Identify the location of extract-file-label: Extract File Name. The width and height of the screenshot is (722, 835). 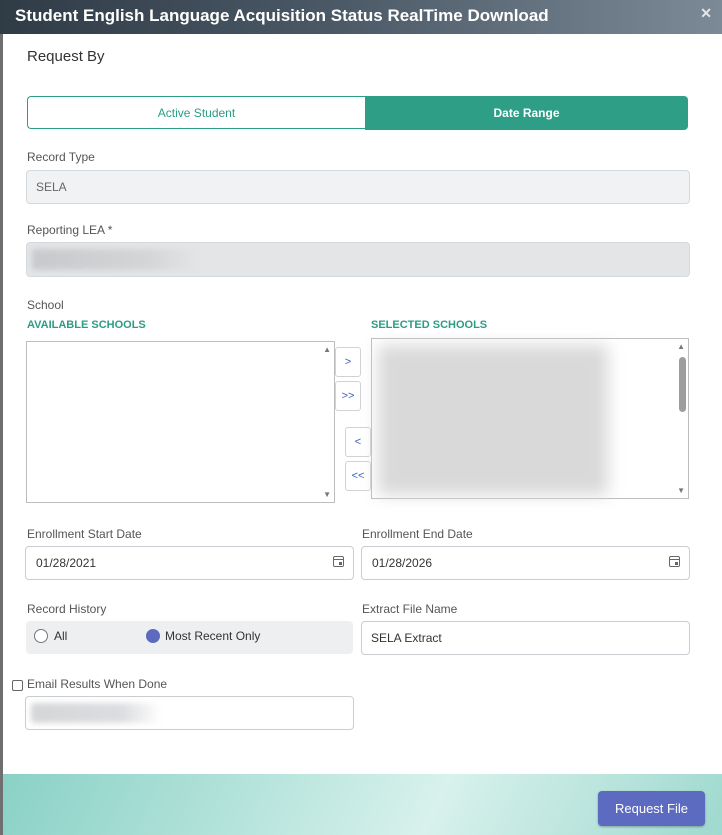
(410, 609).